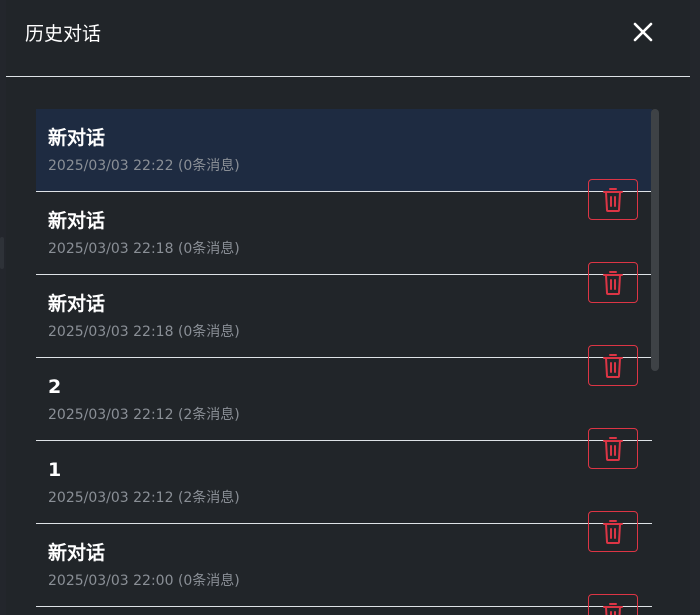 The image size is (700, 615). Describe the element at coordinates (144, 581) in the screenshot. I see `conversation-meta: 2025/03/03 22:00 (0条消息)` at that location.